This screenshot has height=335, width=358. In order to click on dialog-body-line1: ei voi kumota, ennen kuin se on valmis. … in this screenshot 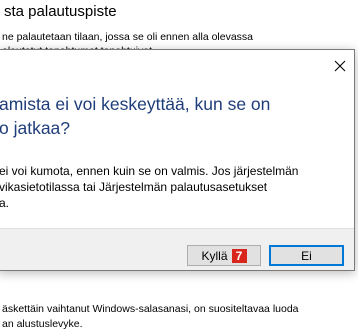, I will do `click(149, 171)`.